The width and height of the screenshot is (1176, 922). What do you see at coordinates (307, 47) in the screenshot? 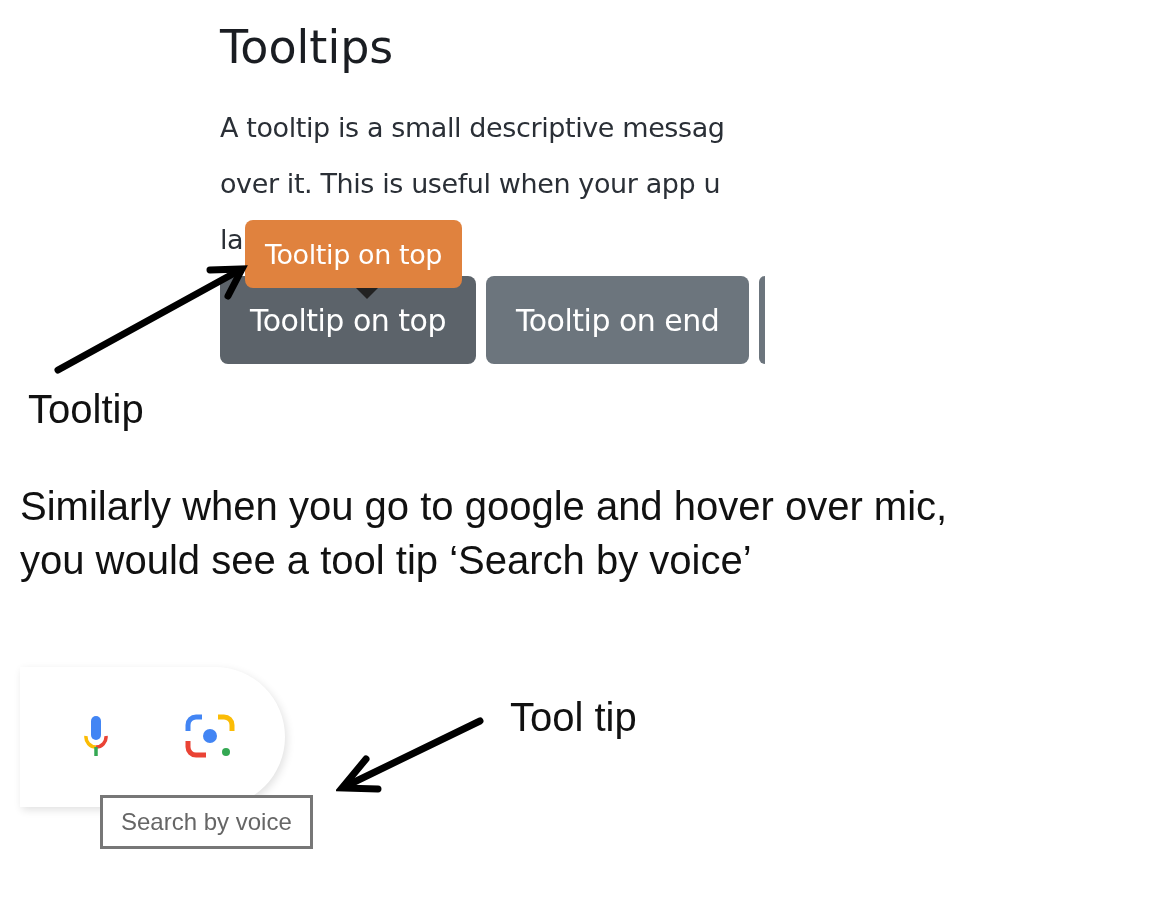
I see `page-heading: Tooltips` at bounding box center [307, 47].